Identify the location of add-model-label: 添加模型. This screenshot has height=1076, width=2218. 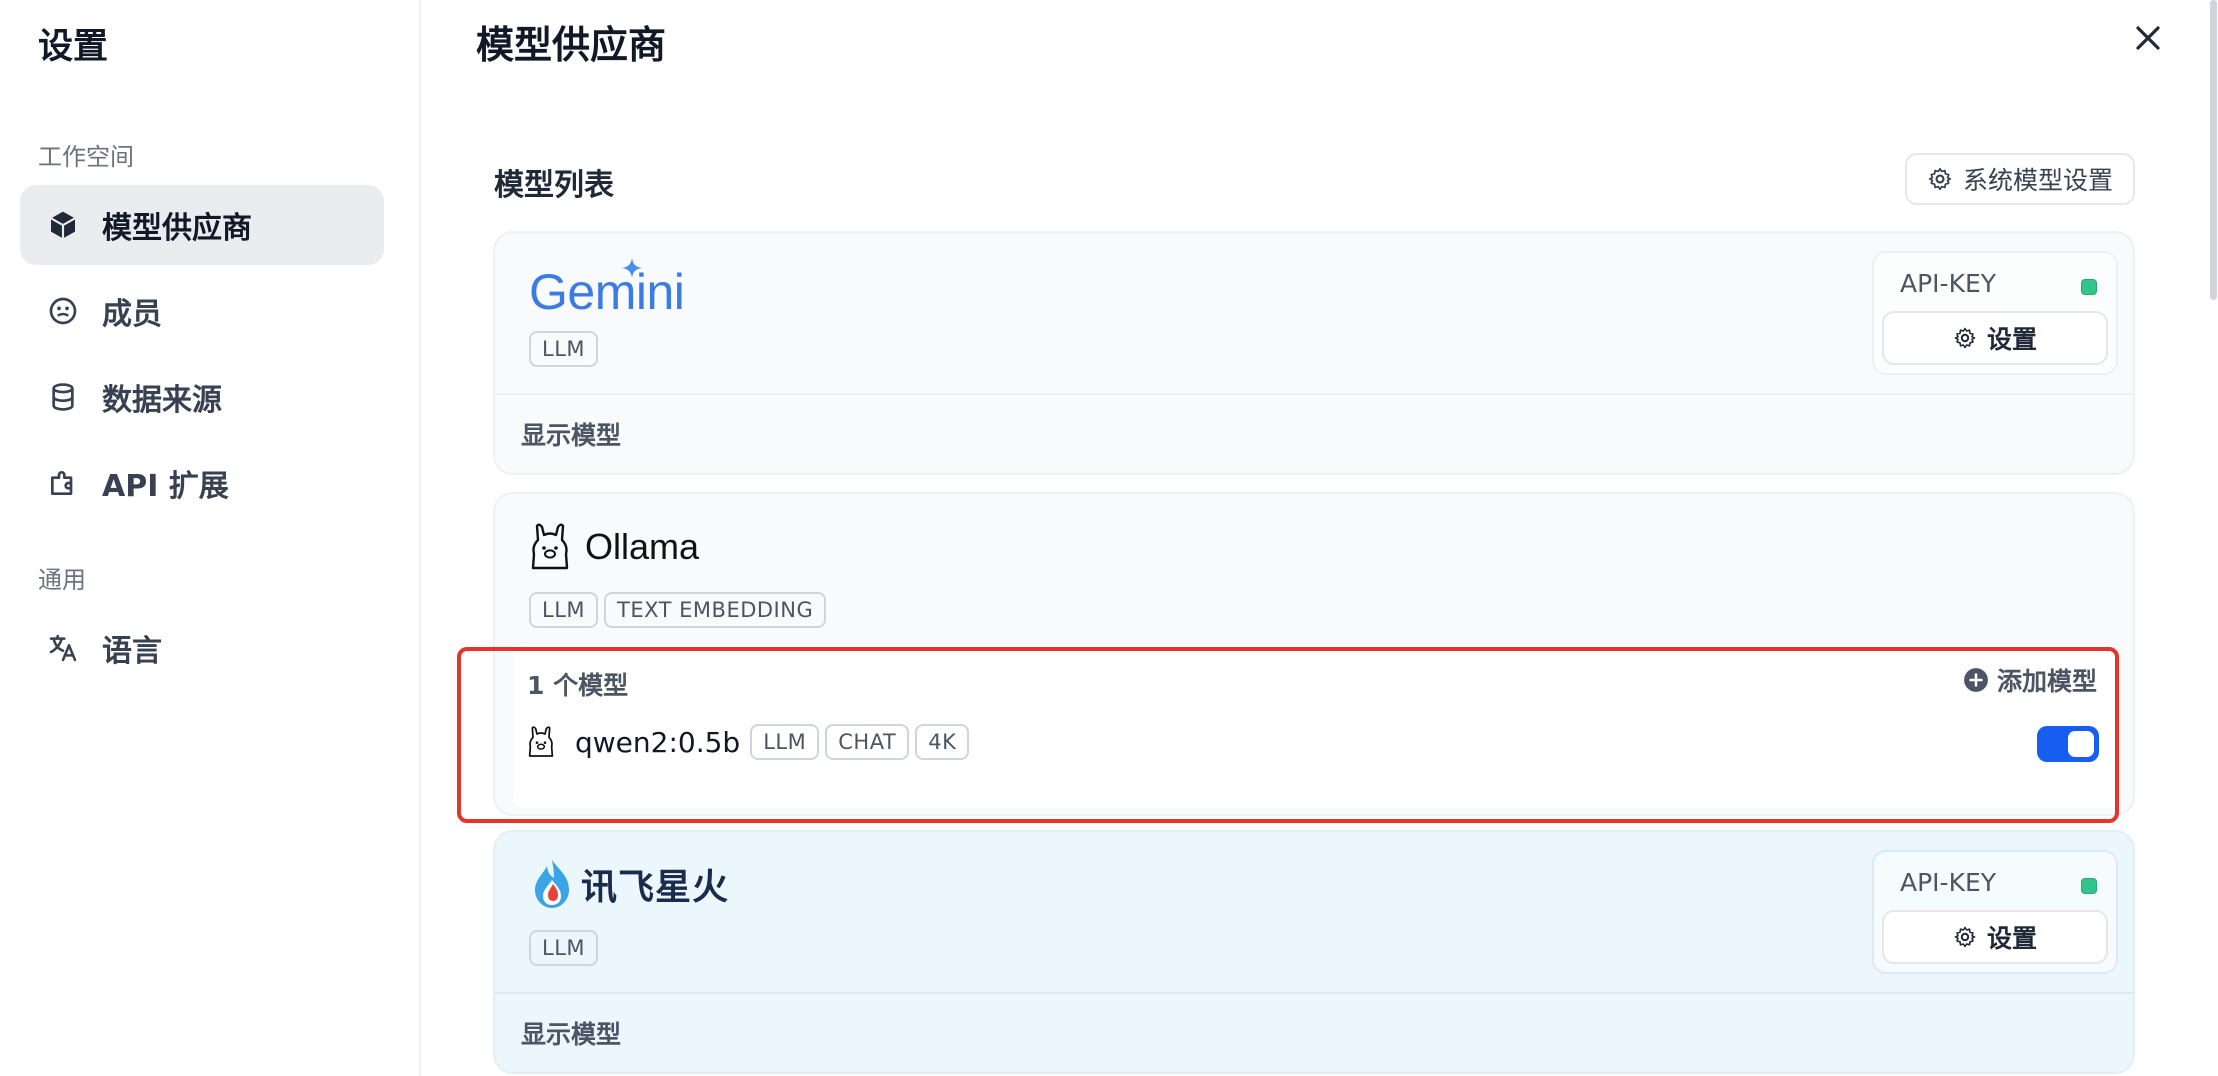
(2046, 681).